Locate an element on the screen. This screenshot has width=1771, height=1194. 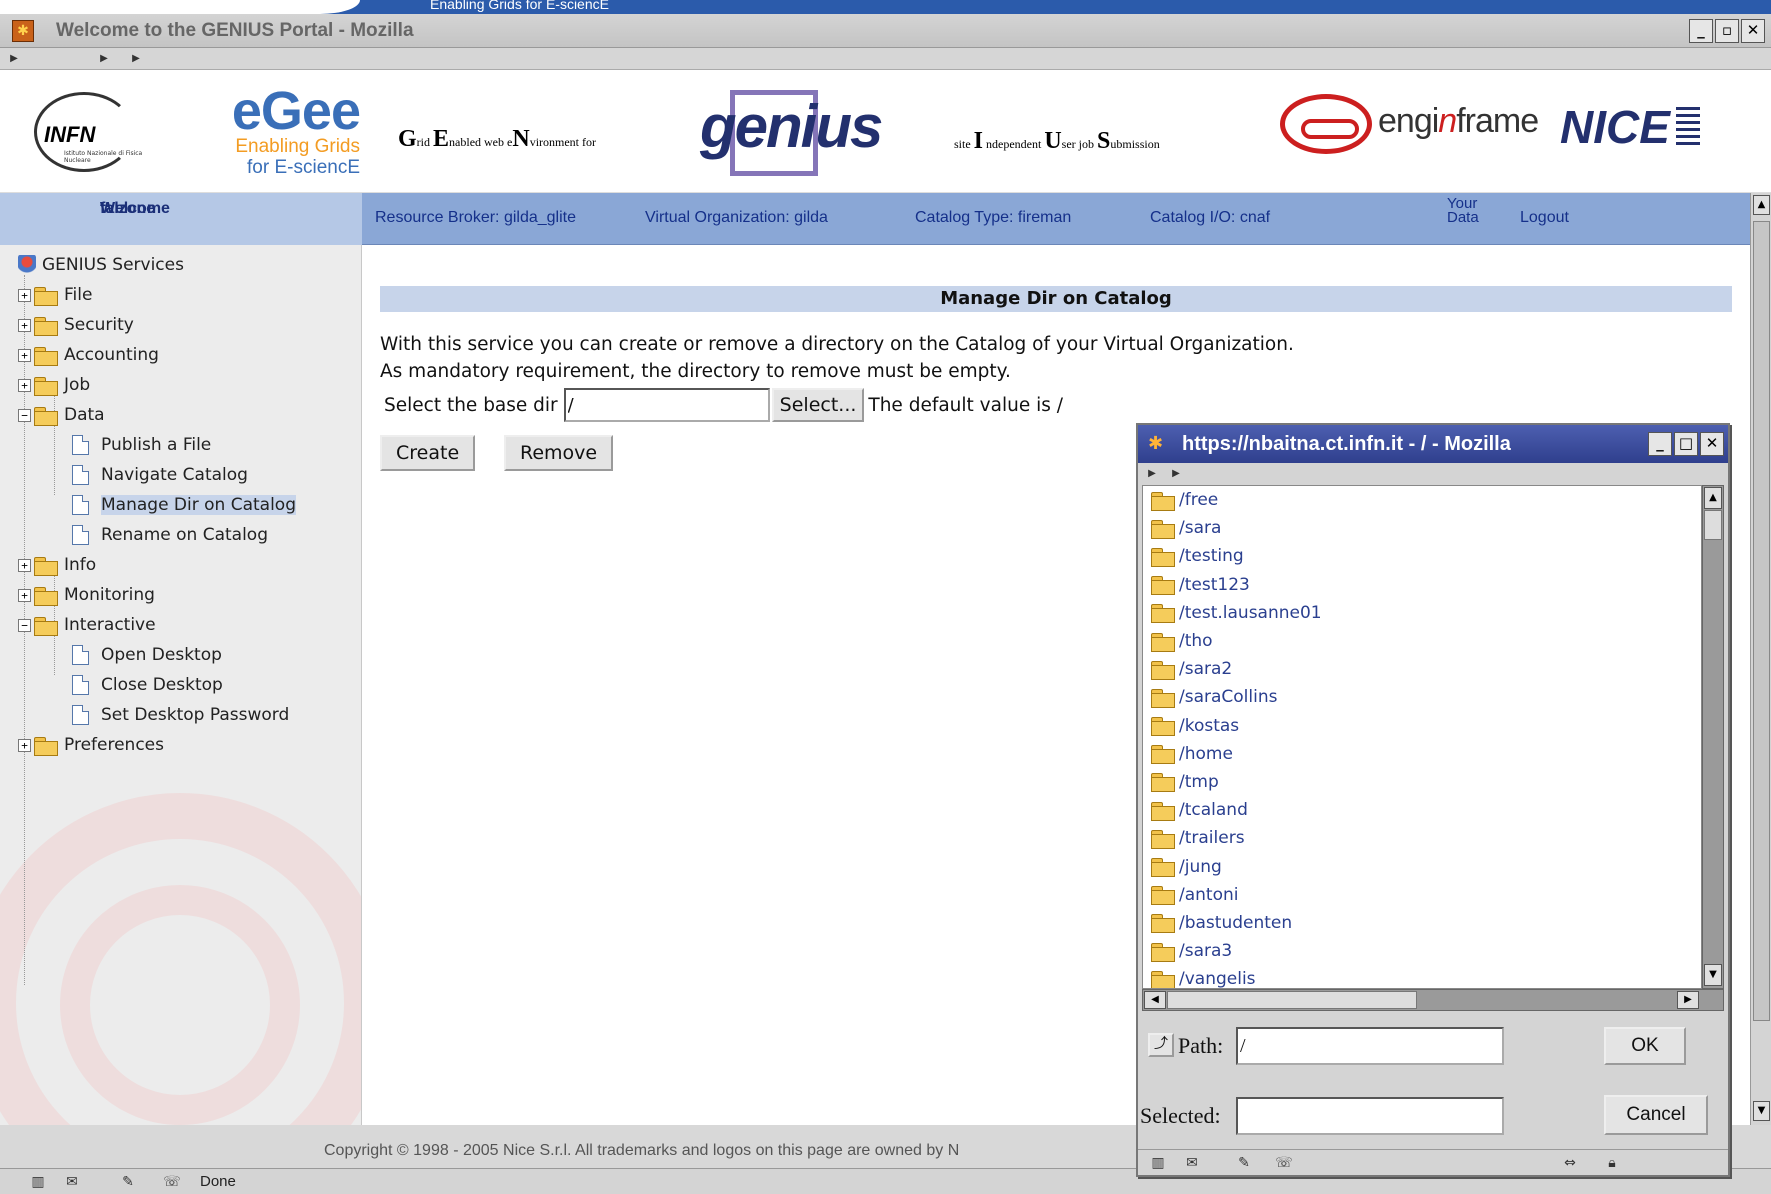
directory-name: /testing is located at coordinates (1211, 556).